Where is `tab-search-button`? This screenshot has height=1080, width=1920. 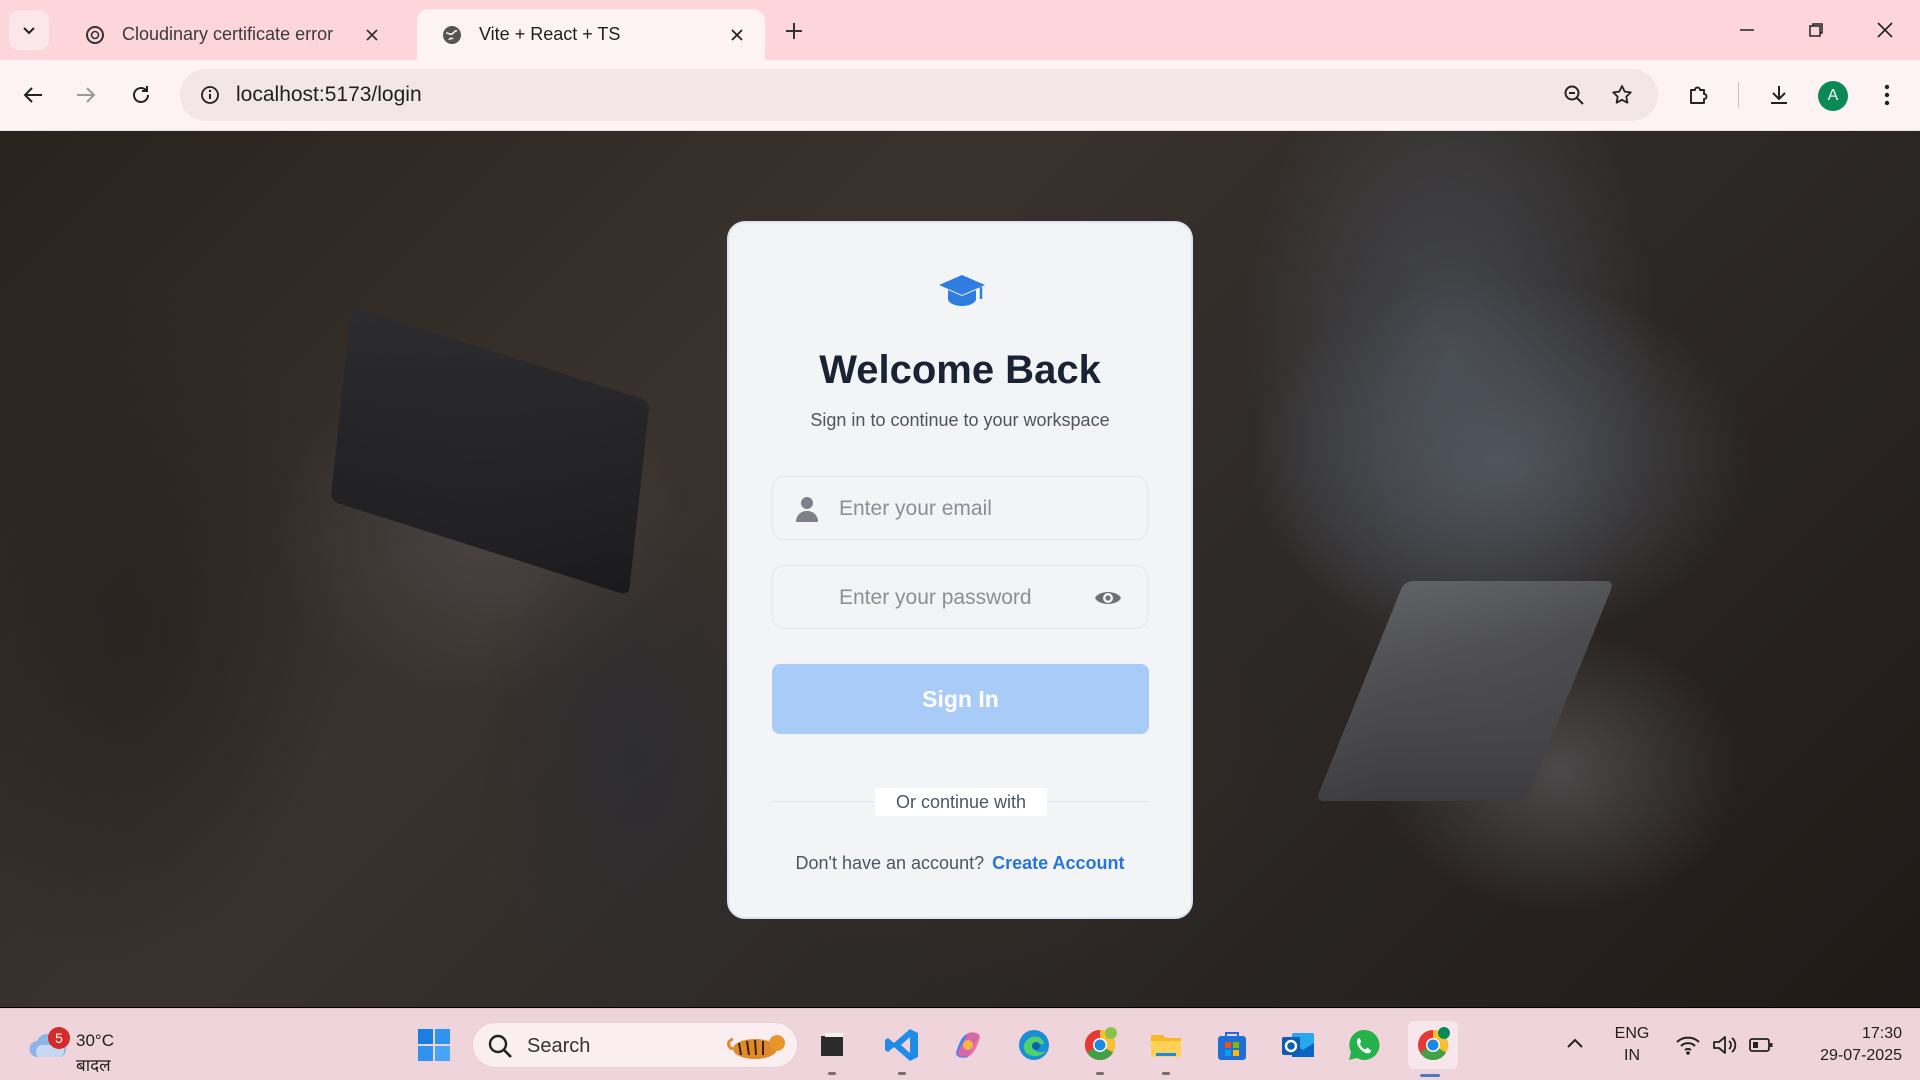 tab-search-button is located at coordinates (29, 30).